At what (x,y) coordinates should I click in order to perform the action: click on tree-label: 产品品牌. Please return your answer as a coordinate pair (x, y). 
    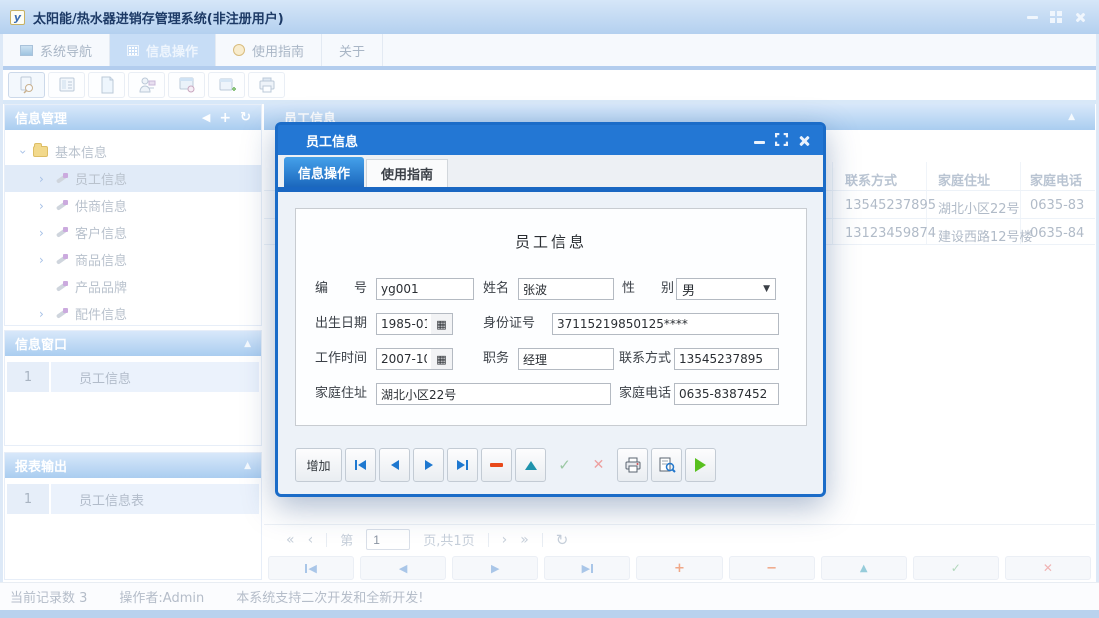
    Looking at the image, I should click on (101, 288).